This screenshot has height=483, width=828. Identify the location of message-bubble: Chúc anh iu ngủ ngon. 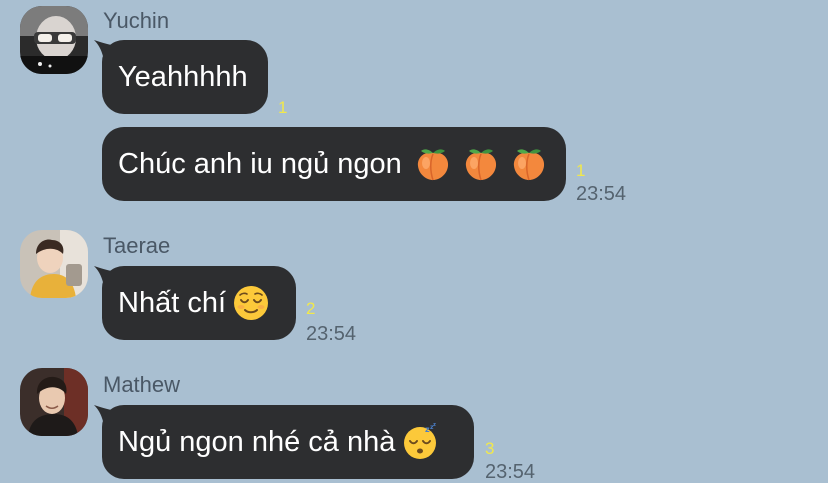
(334, 164).